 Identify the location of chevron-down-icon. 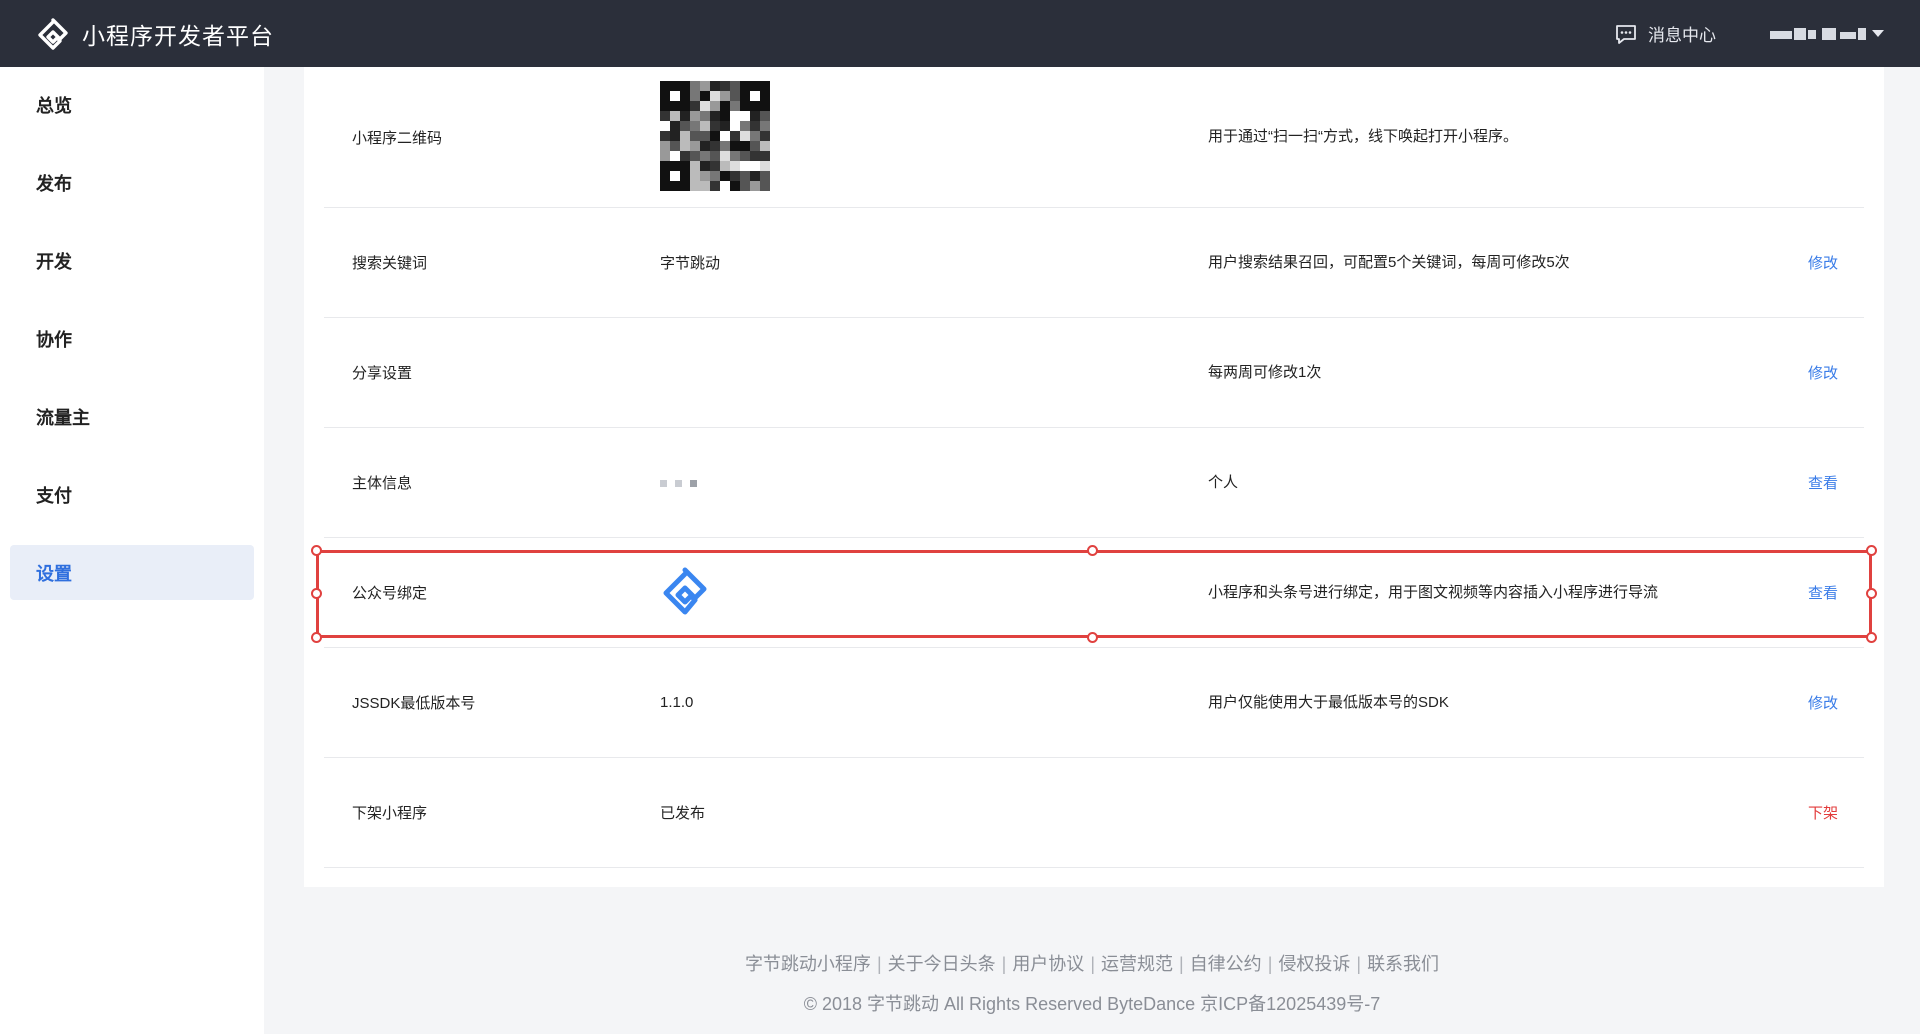
(1878, 33).